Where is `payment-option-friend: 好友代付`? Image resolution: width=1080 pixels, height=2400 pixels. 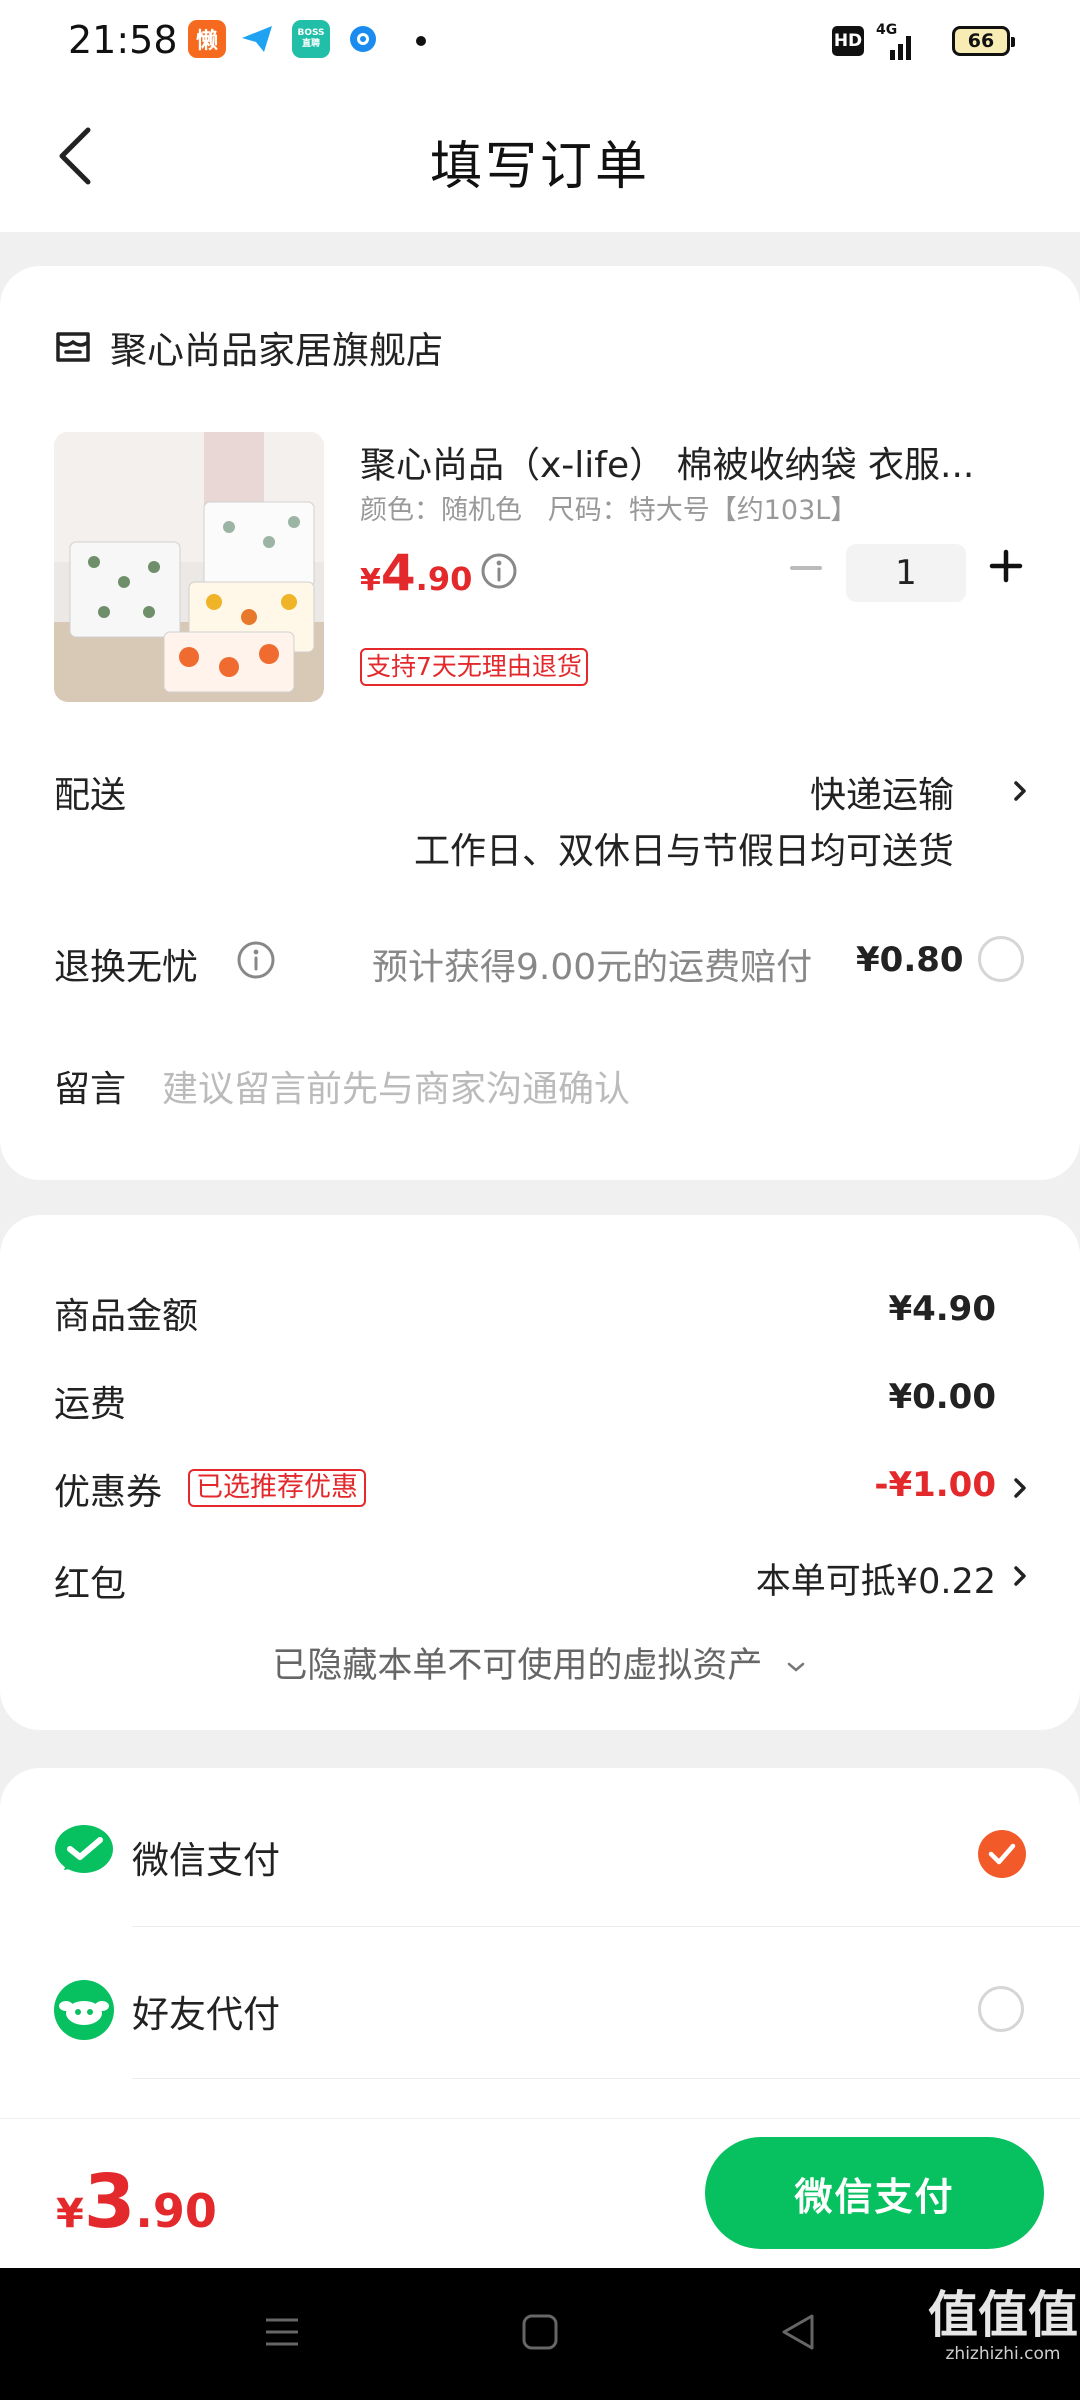
payment-option-friend: 好友代付 is located at coordinates (540, 2003).